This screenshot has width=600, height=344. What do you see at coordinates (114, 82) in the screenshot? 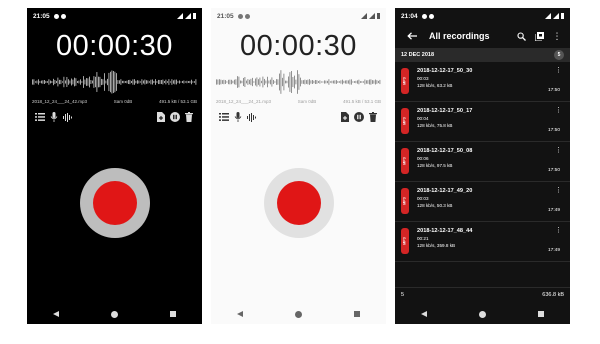
I see `waveform` at bounding box center [114, 82].